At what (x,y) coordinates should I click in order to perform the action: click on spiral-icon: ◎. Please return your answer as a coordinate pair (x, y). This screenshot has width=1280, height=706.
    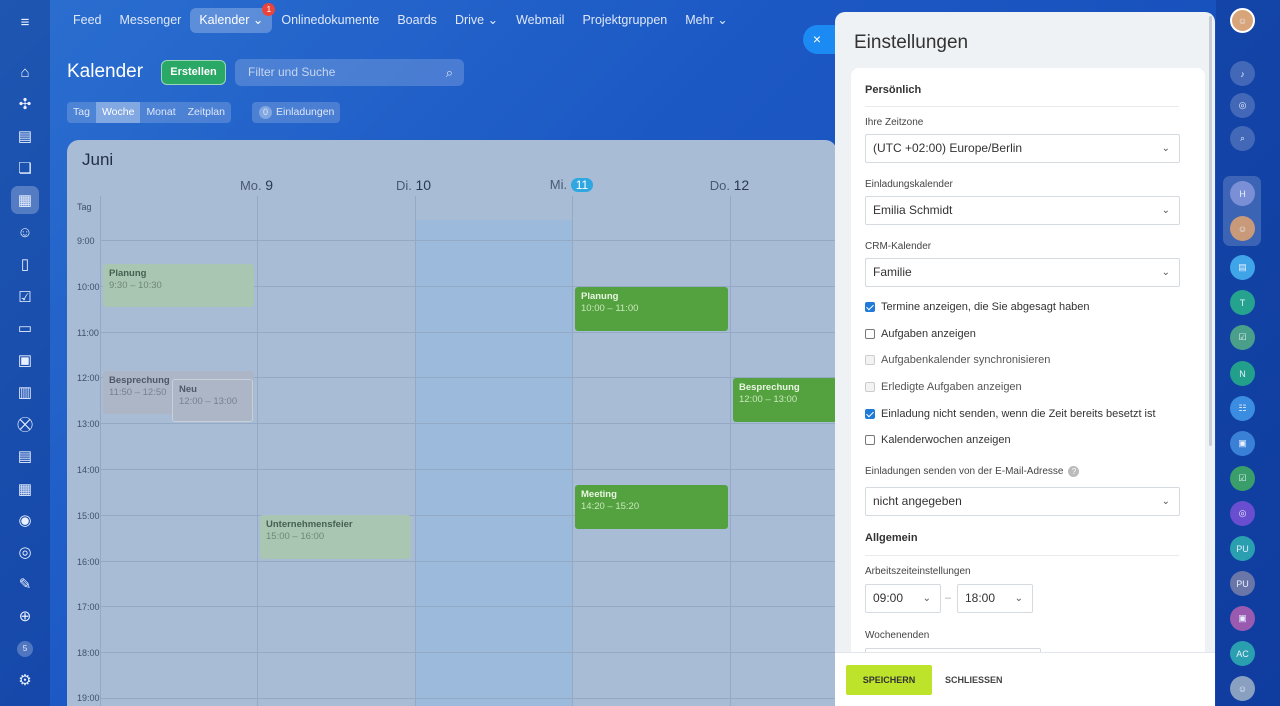
    Looking at the image, I should click on (1242, 513).